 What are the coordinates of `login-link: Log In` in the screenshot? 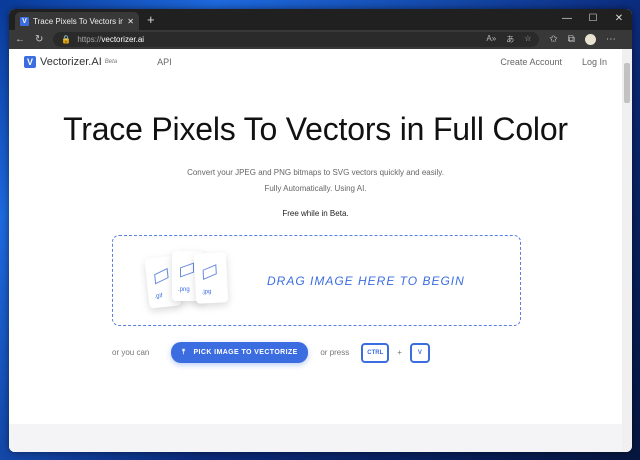 It's located at (594, 62).